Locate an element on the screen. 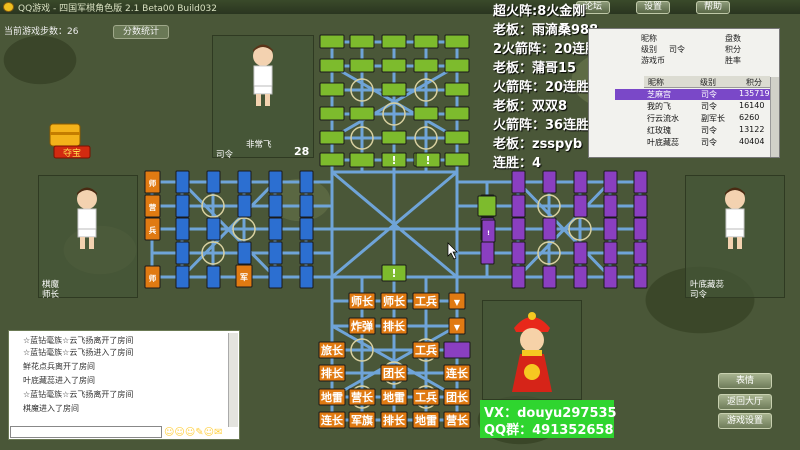  return-lobby-button: 返回大厅 is located at coordinates (745, 402).